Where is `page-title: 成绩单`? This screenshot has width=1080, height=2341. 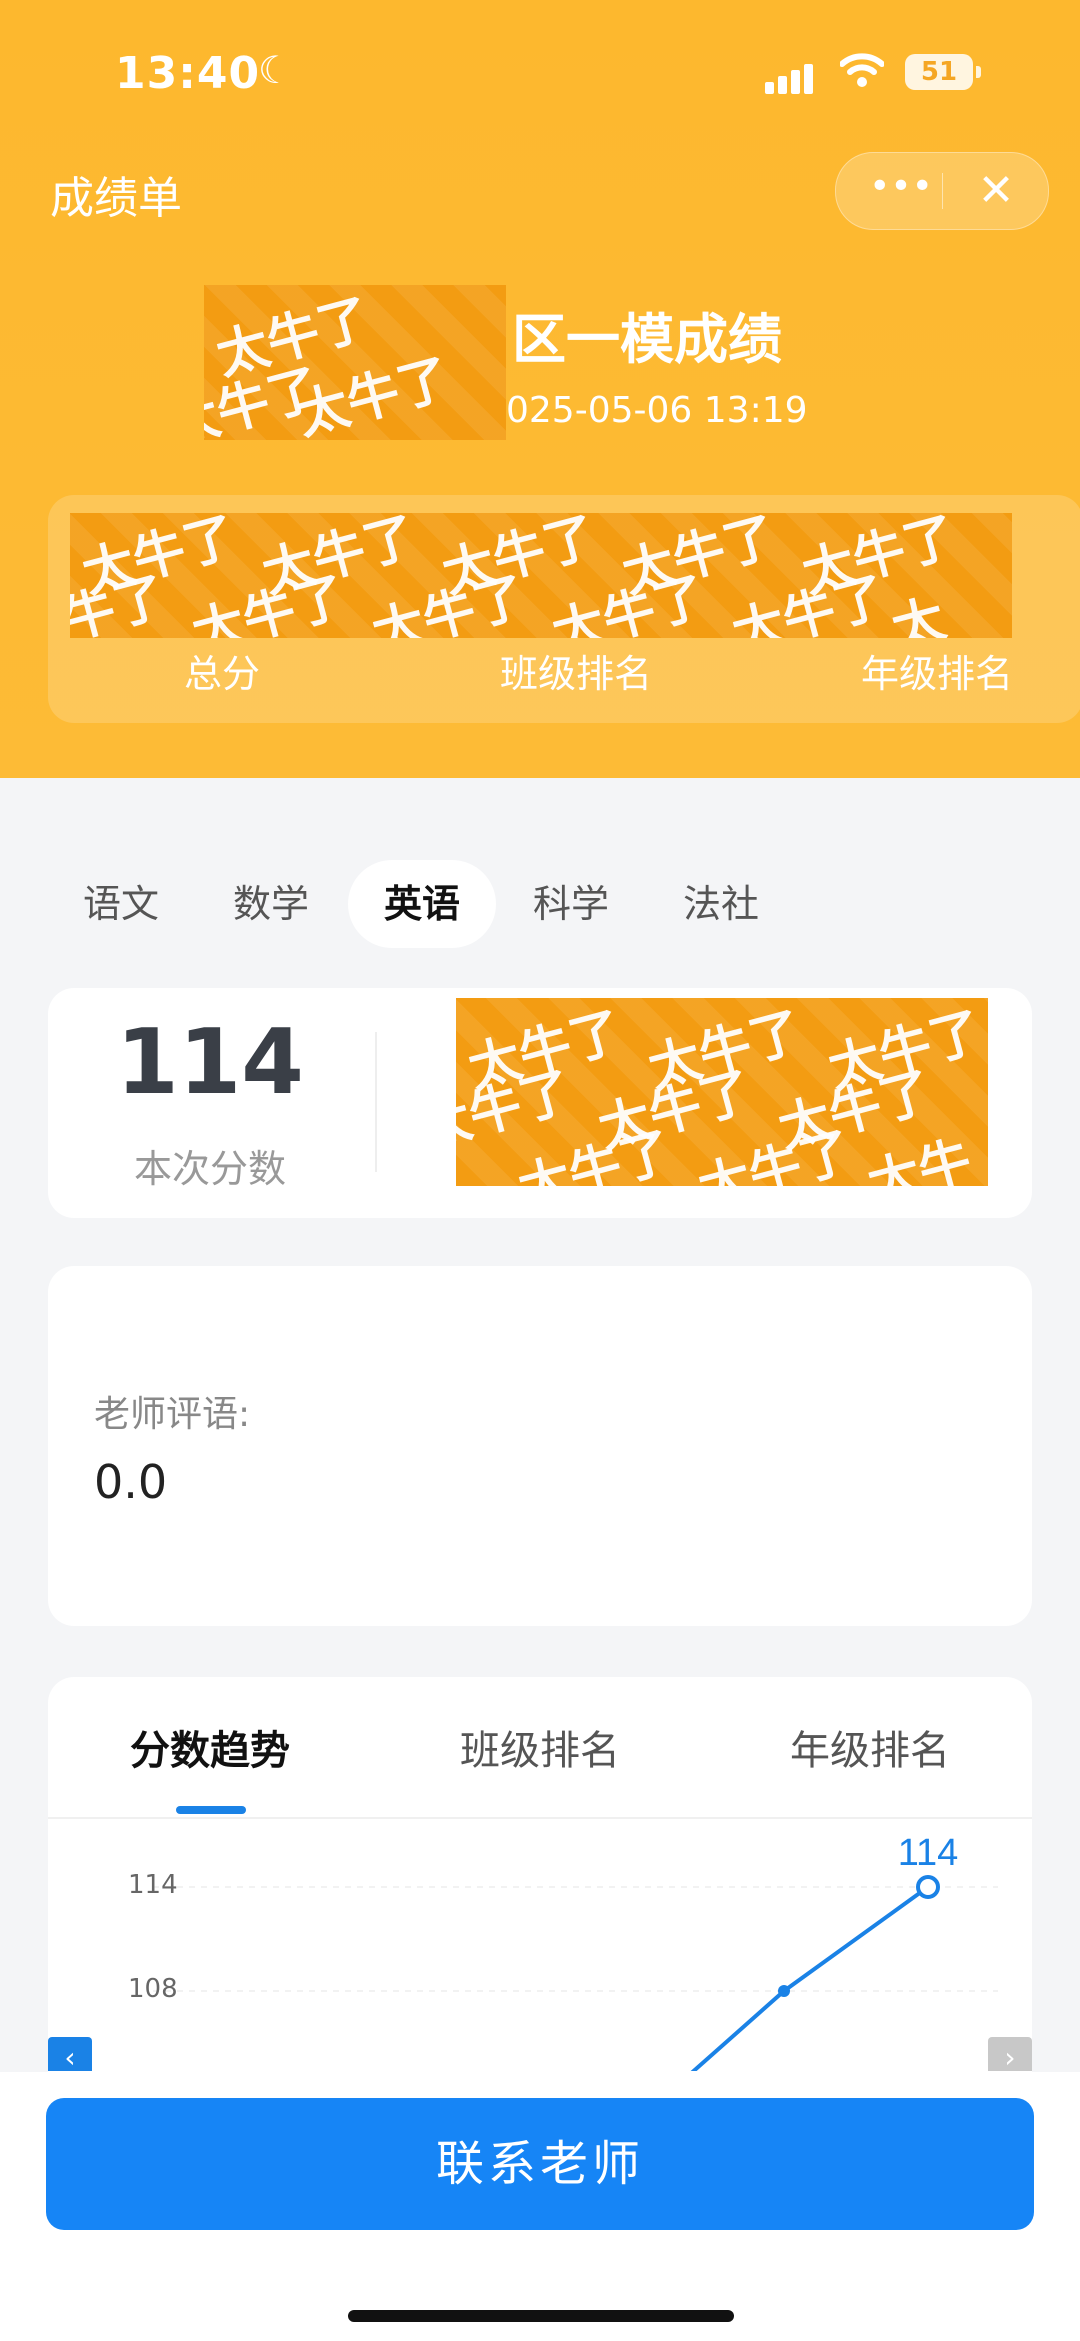
page-title: 成绩单 is located at coordinates (116, 198).